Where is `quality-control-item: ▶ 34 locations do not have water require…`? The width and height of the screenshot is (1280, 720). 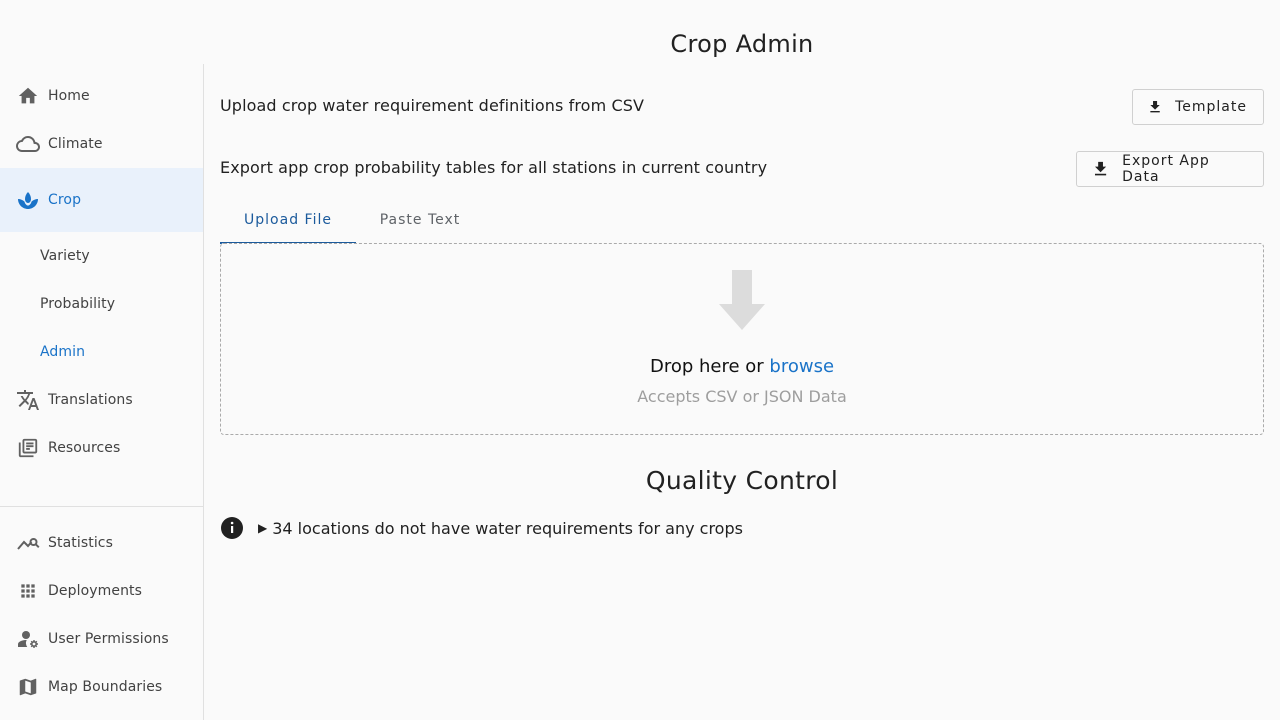 quality-control-item: ▶ 34 locations do not have water require… is located at coordinates (481, 528).